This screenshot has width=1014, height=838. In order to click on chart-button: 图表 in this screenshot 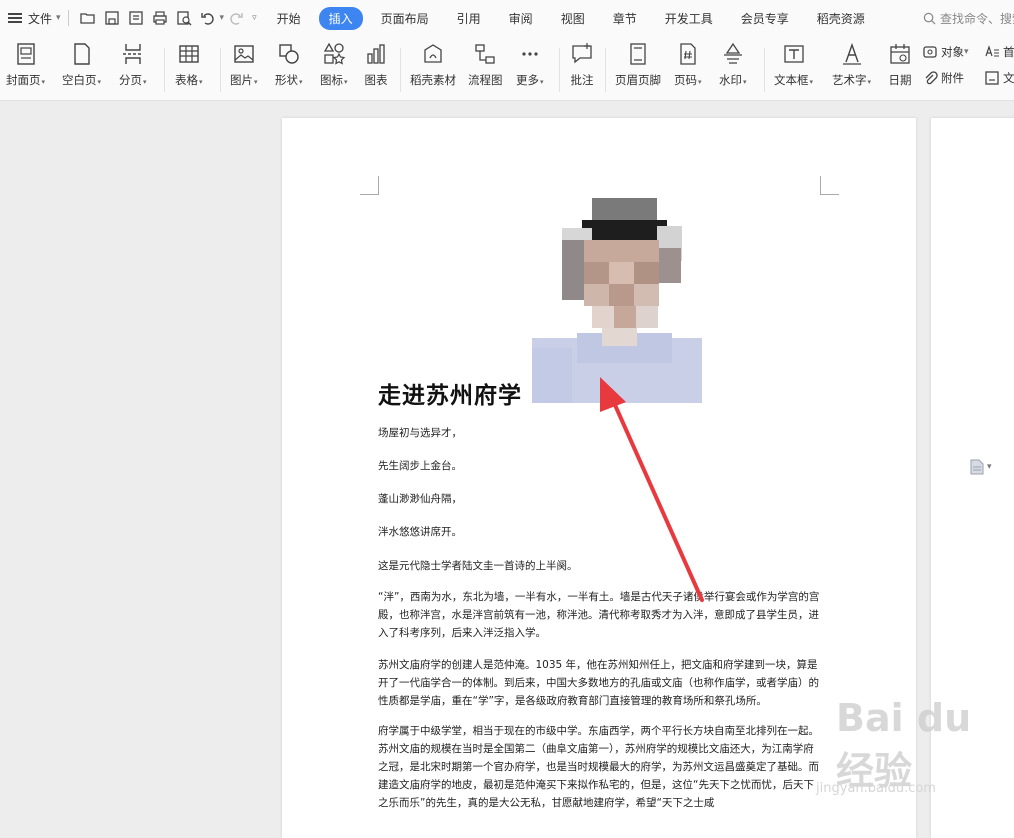, I will do `click(376, 65)`.